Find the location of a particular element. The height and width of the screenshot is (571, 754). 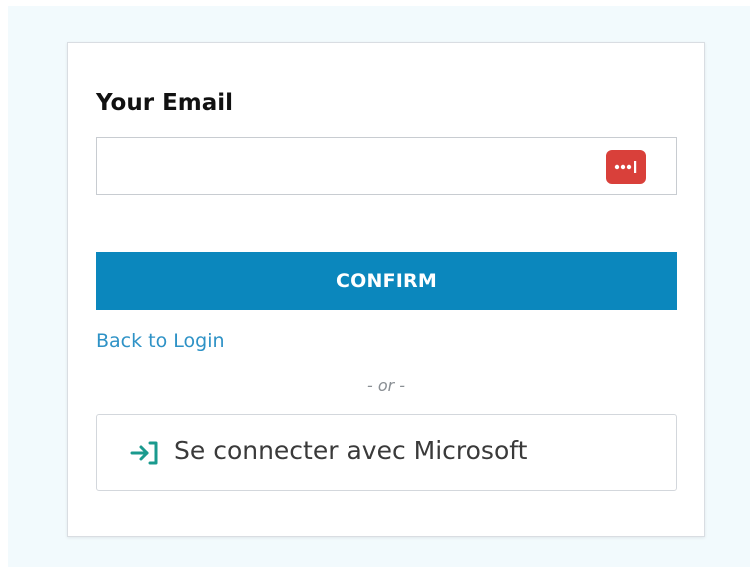

microsoft-login-label: Se connecter avec Microsoft is located at coordinates (351, 450).